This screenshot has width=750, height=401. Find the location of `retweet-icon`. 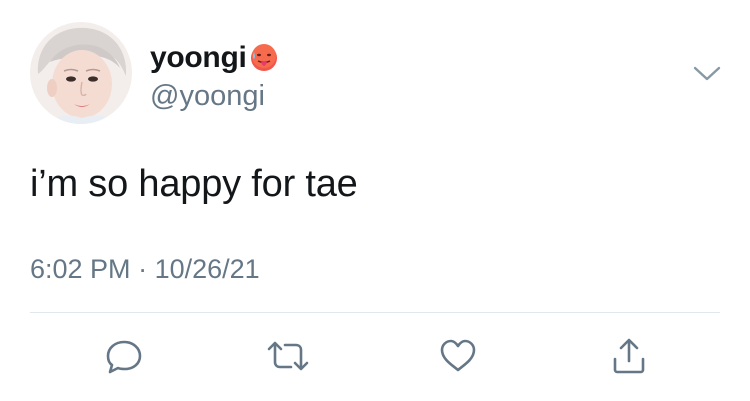

retweet-icon is located at coordinates (288, 356).